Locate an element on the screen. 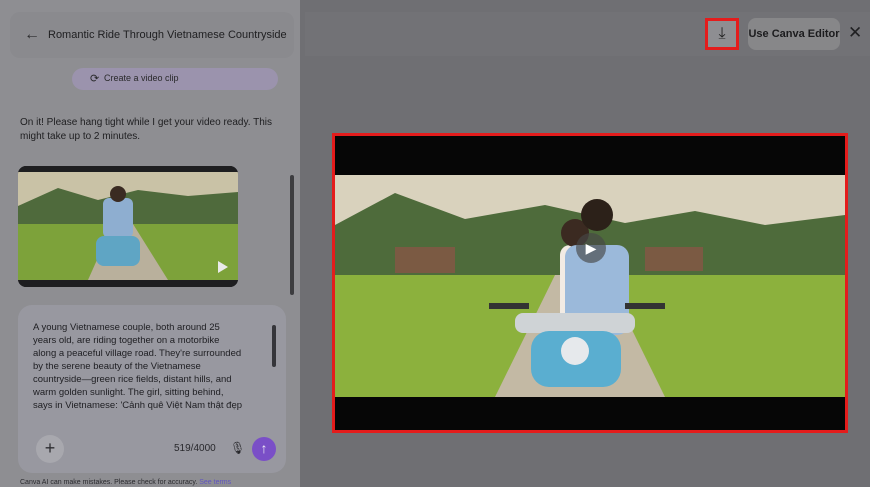  plus-icon: + is located at coordinates (50, 448).